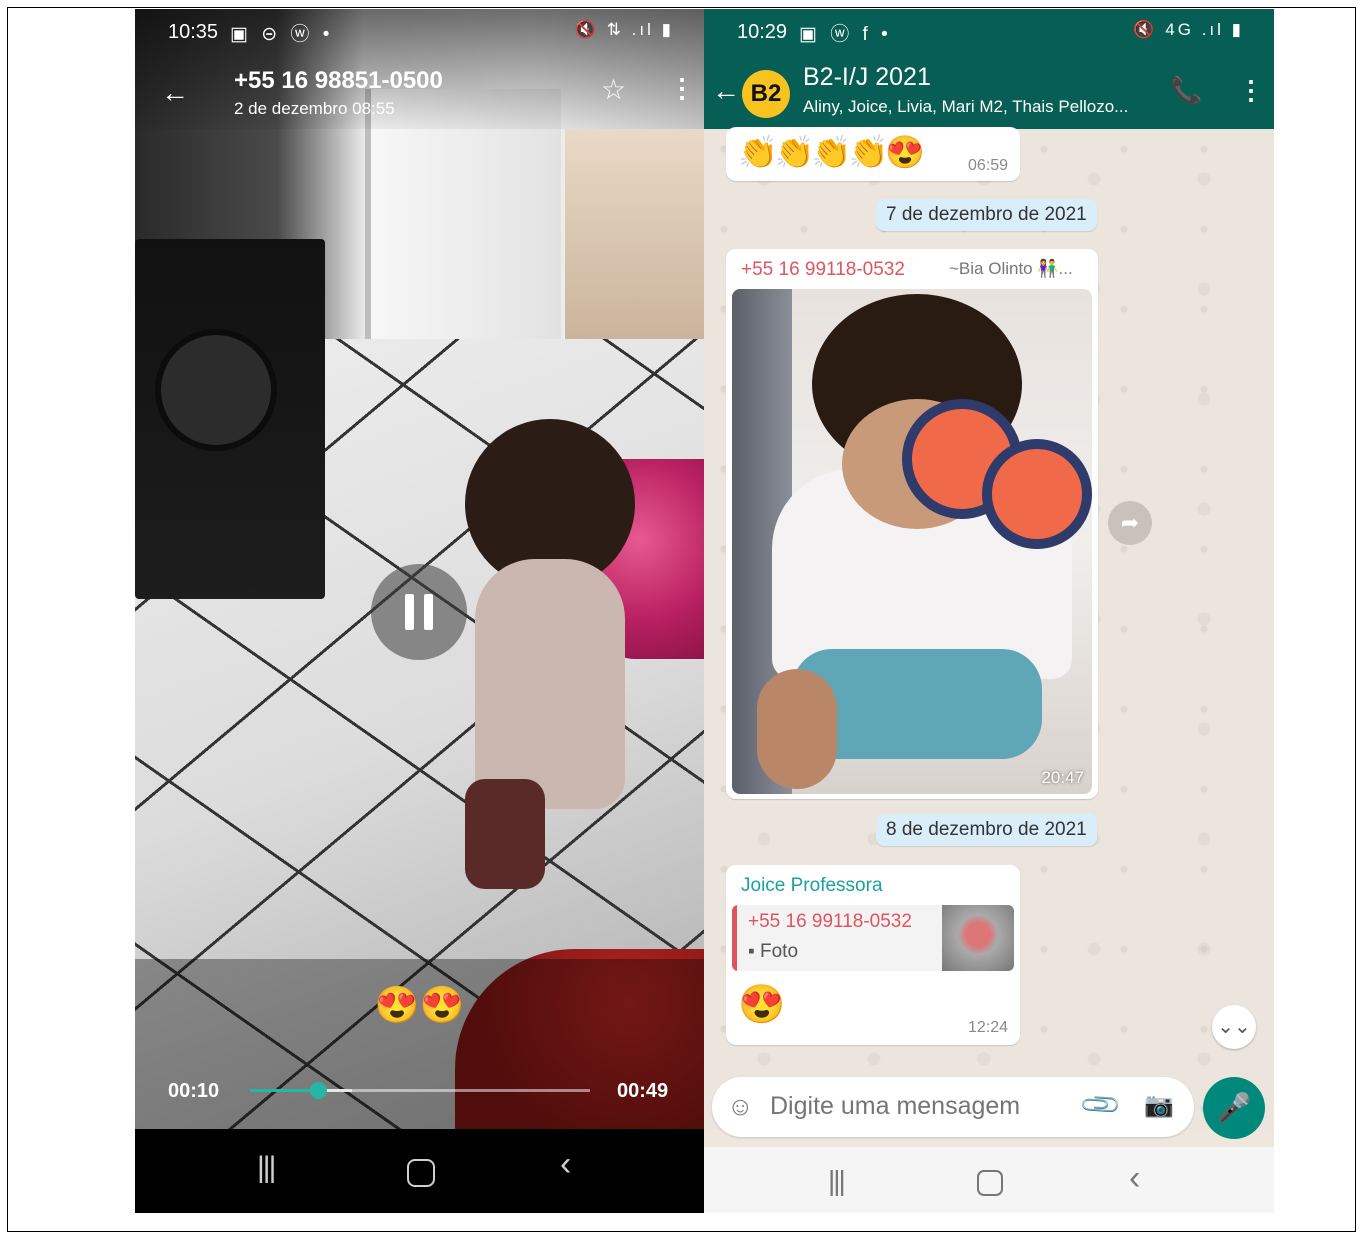 Image resolution: width=1362 pixels, height=1238 pixels. What do you see at coordinates (613, 89) in the screenshot?
I see `star-icon: ☆` at bounding box center [613, 89].